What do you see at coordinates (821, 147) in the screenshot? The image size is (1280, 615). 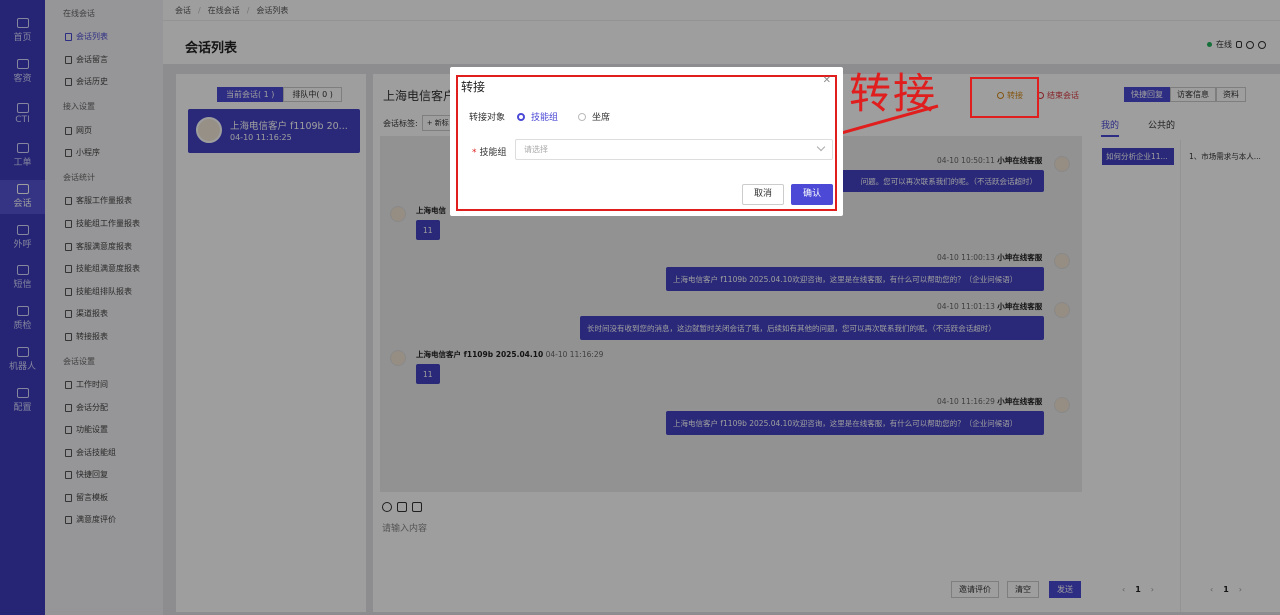 I see `chevron-down-icon` at bounding box center [821, 147].